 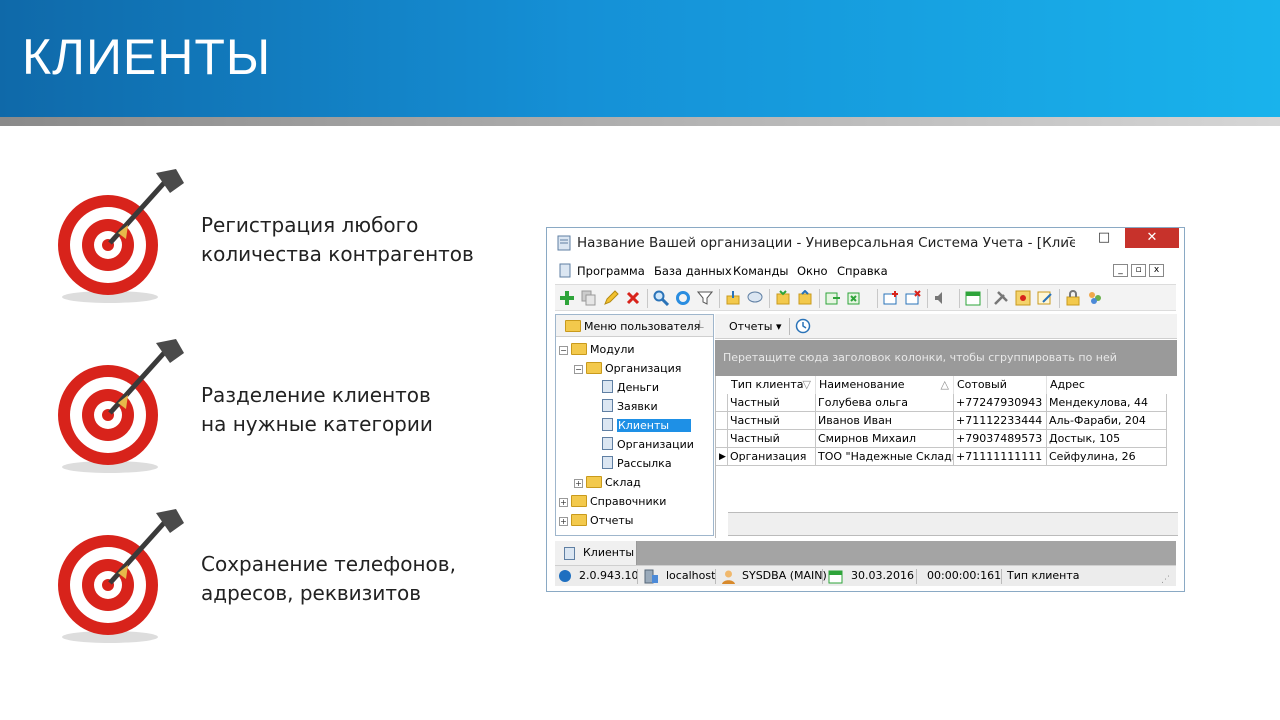 I want to click on chevron-down-icon: ▾, so click(x=778, y=326).